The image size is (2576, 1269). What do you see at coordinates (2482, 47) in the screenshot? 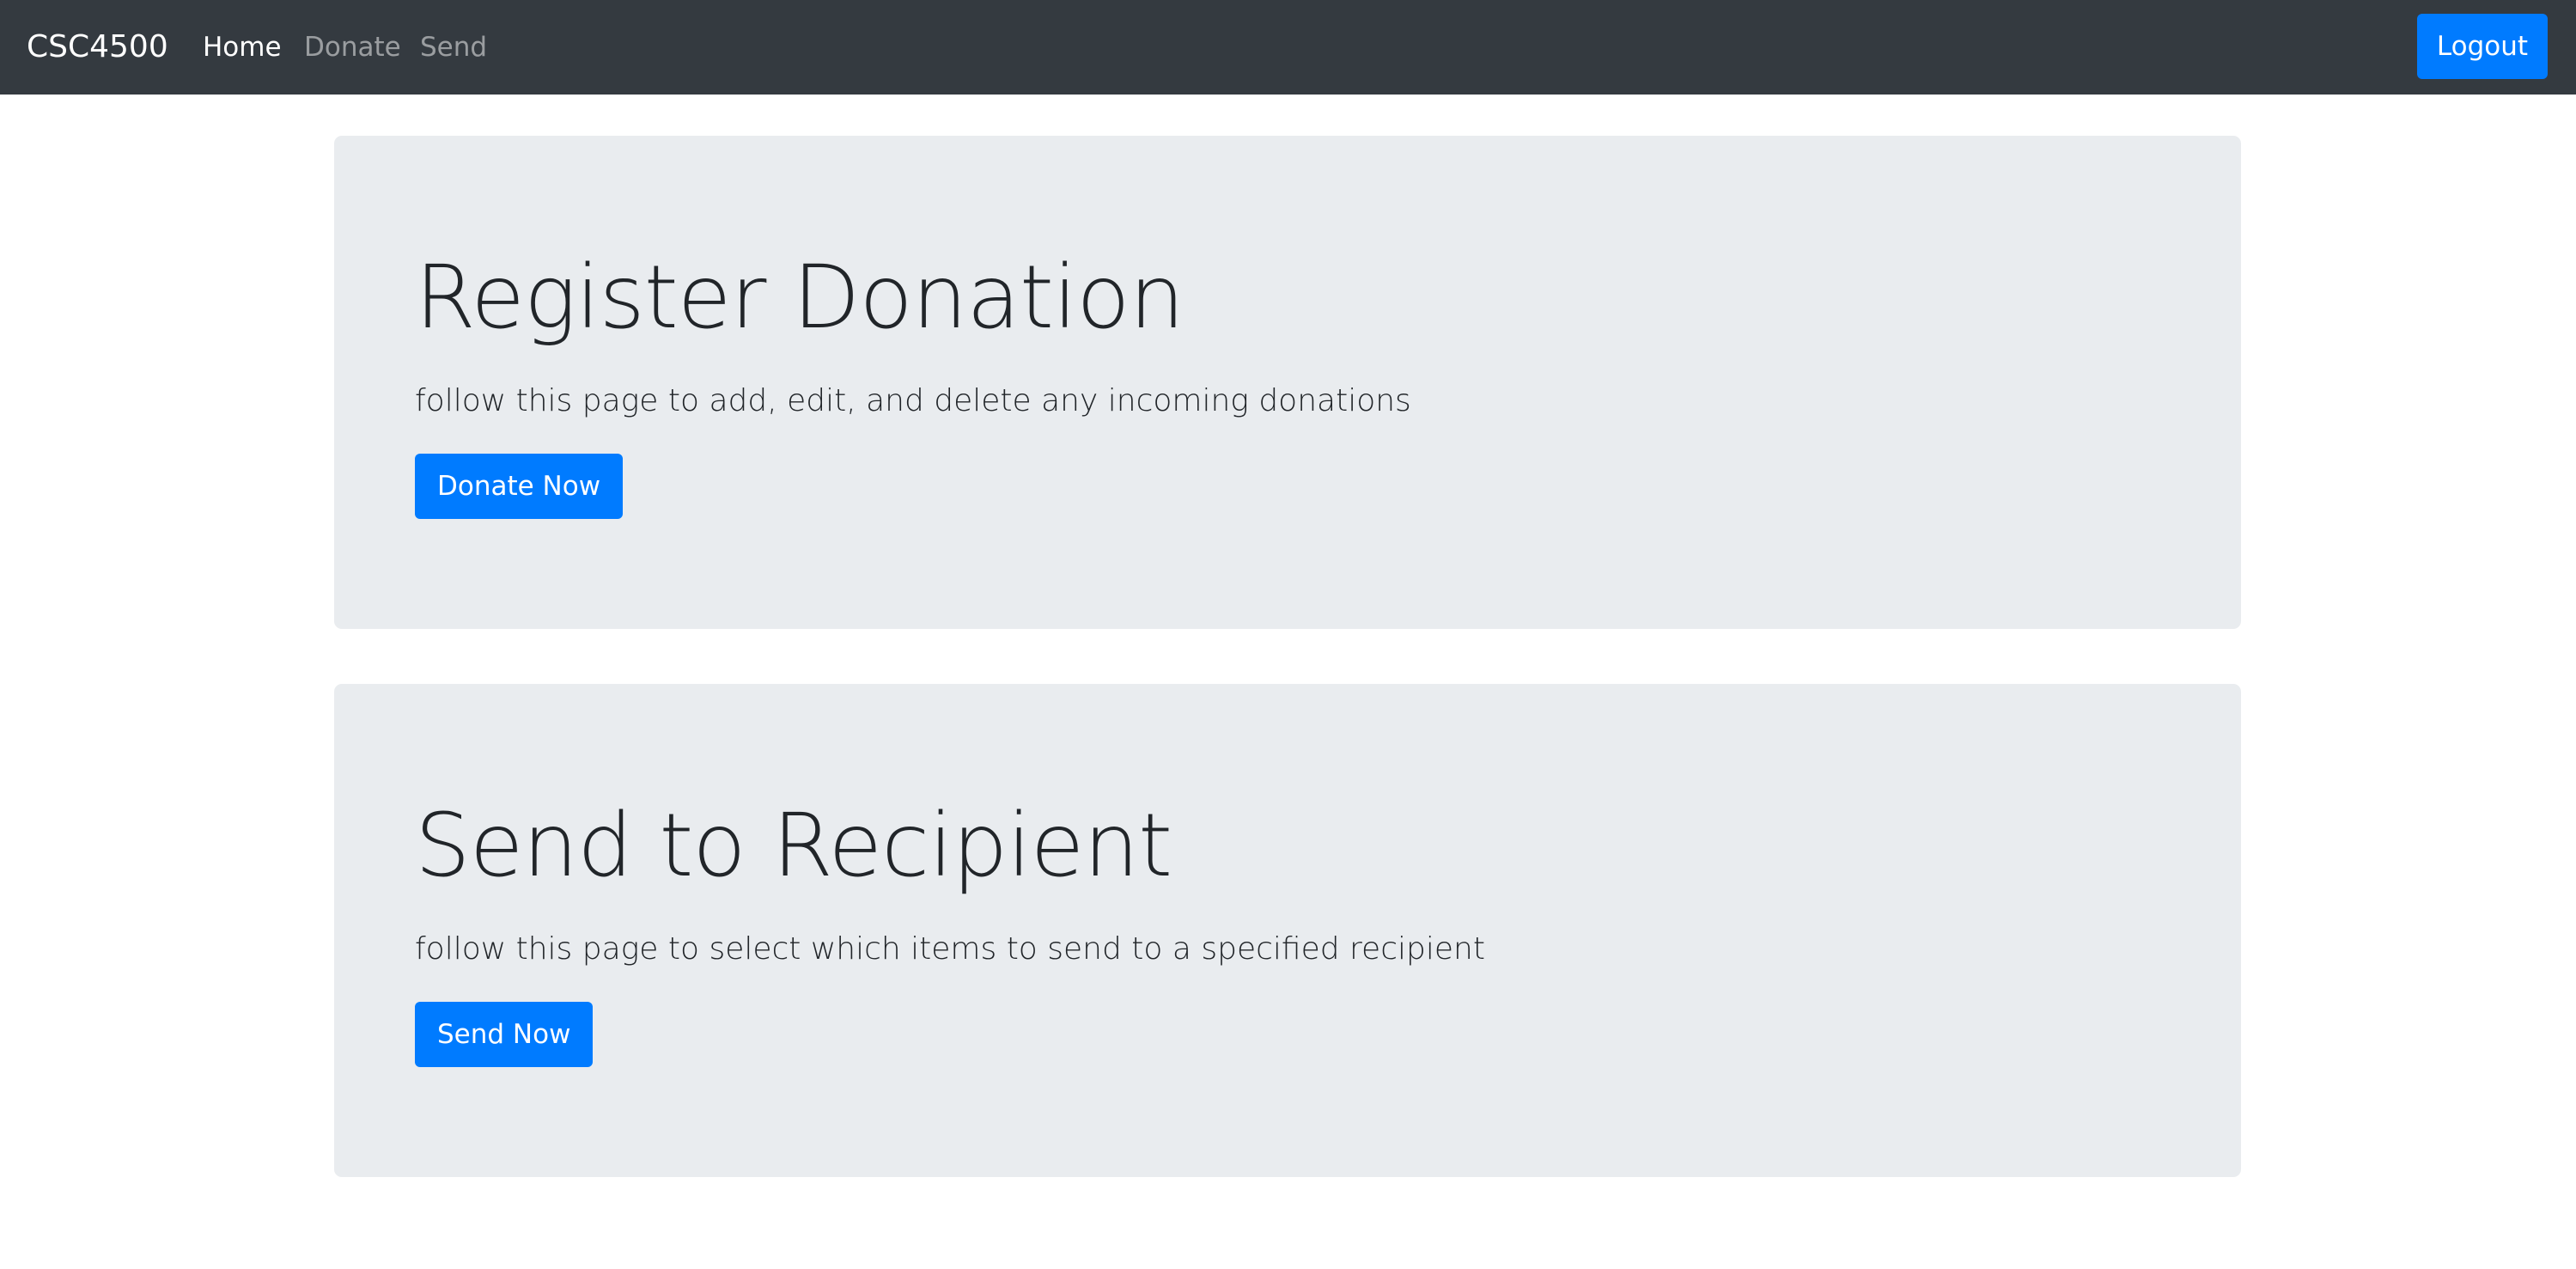
I see `logout-button: Logout` at bounding box center [2482, 47].